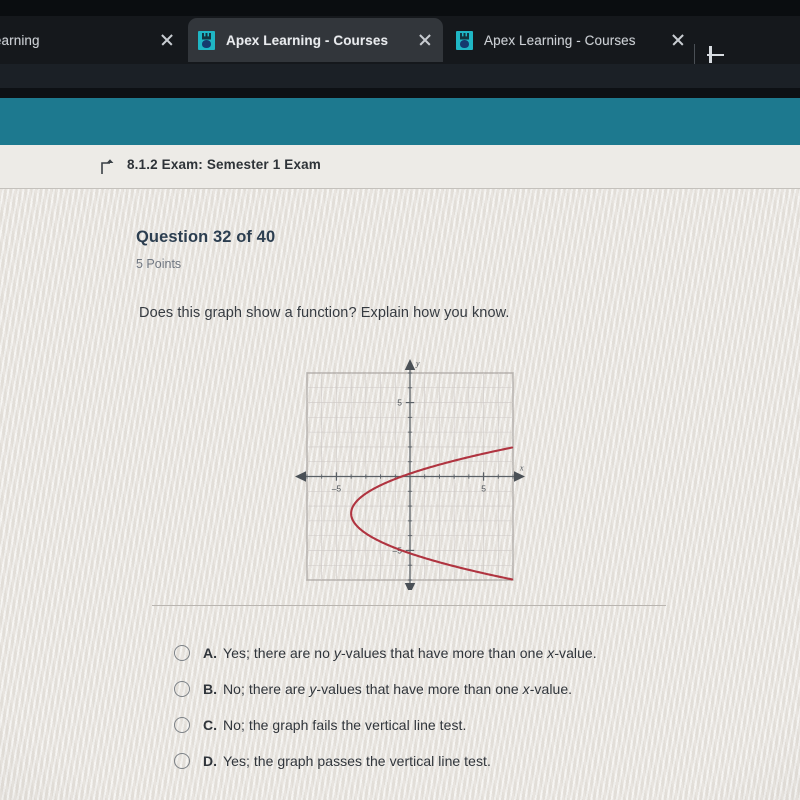  Describe the element at coordinates (210, 653) in the screenshot. I see `option-letter: A.` at that location.